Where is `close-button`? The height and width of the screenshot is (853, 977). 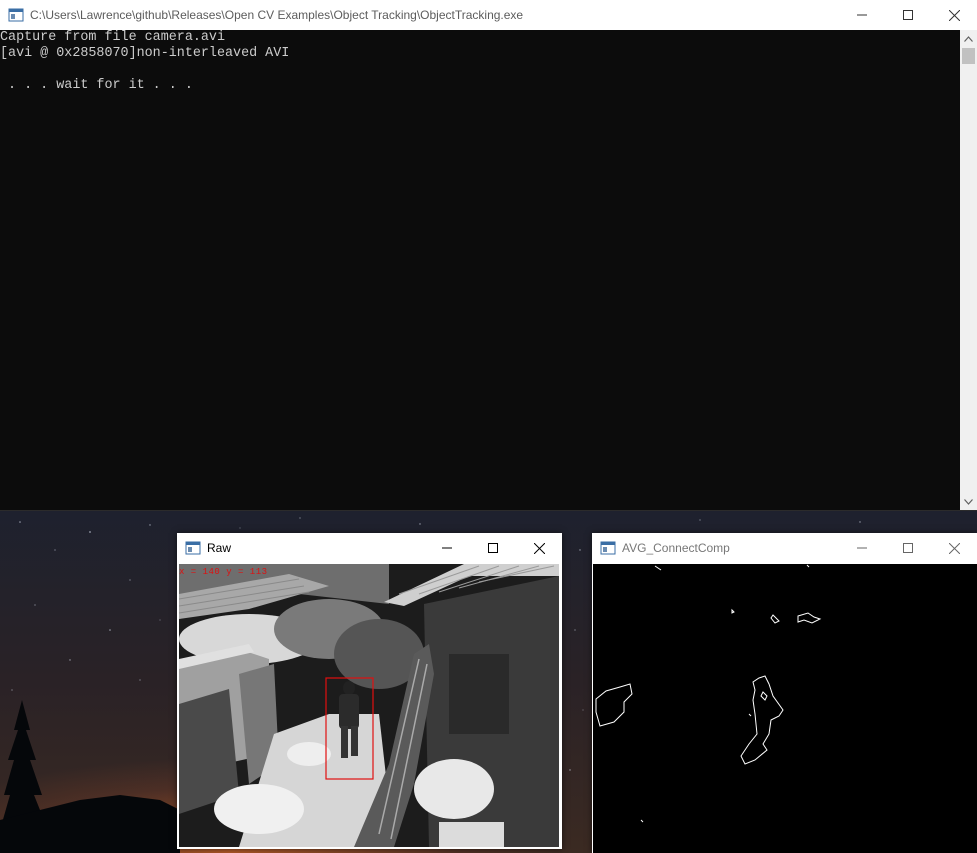 close-button is located at coordinates (954, 15).